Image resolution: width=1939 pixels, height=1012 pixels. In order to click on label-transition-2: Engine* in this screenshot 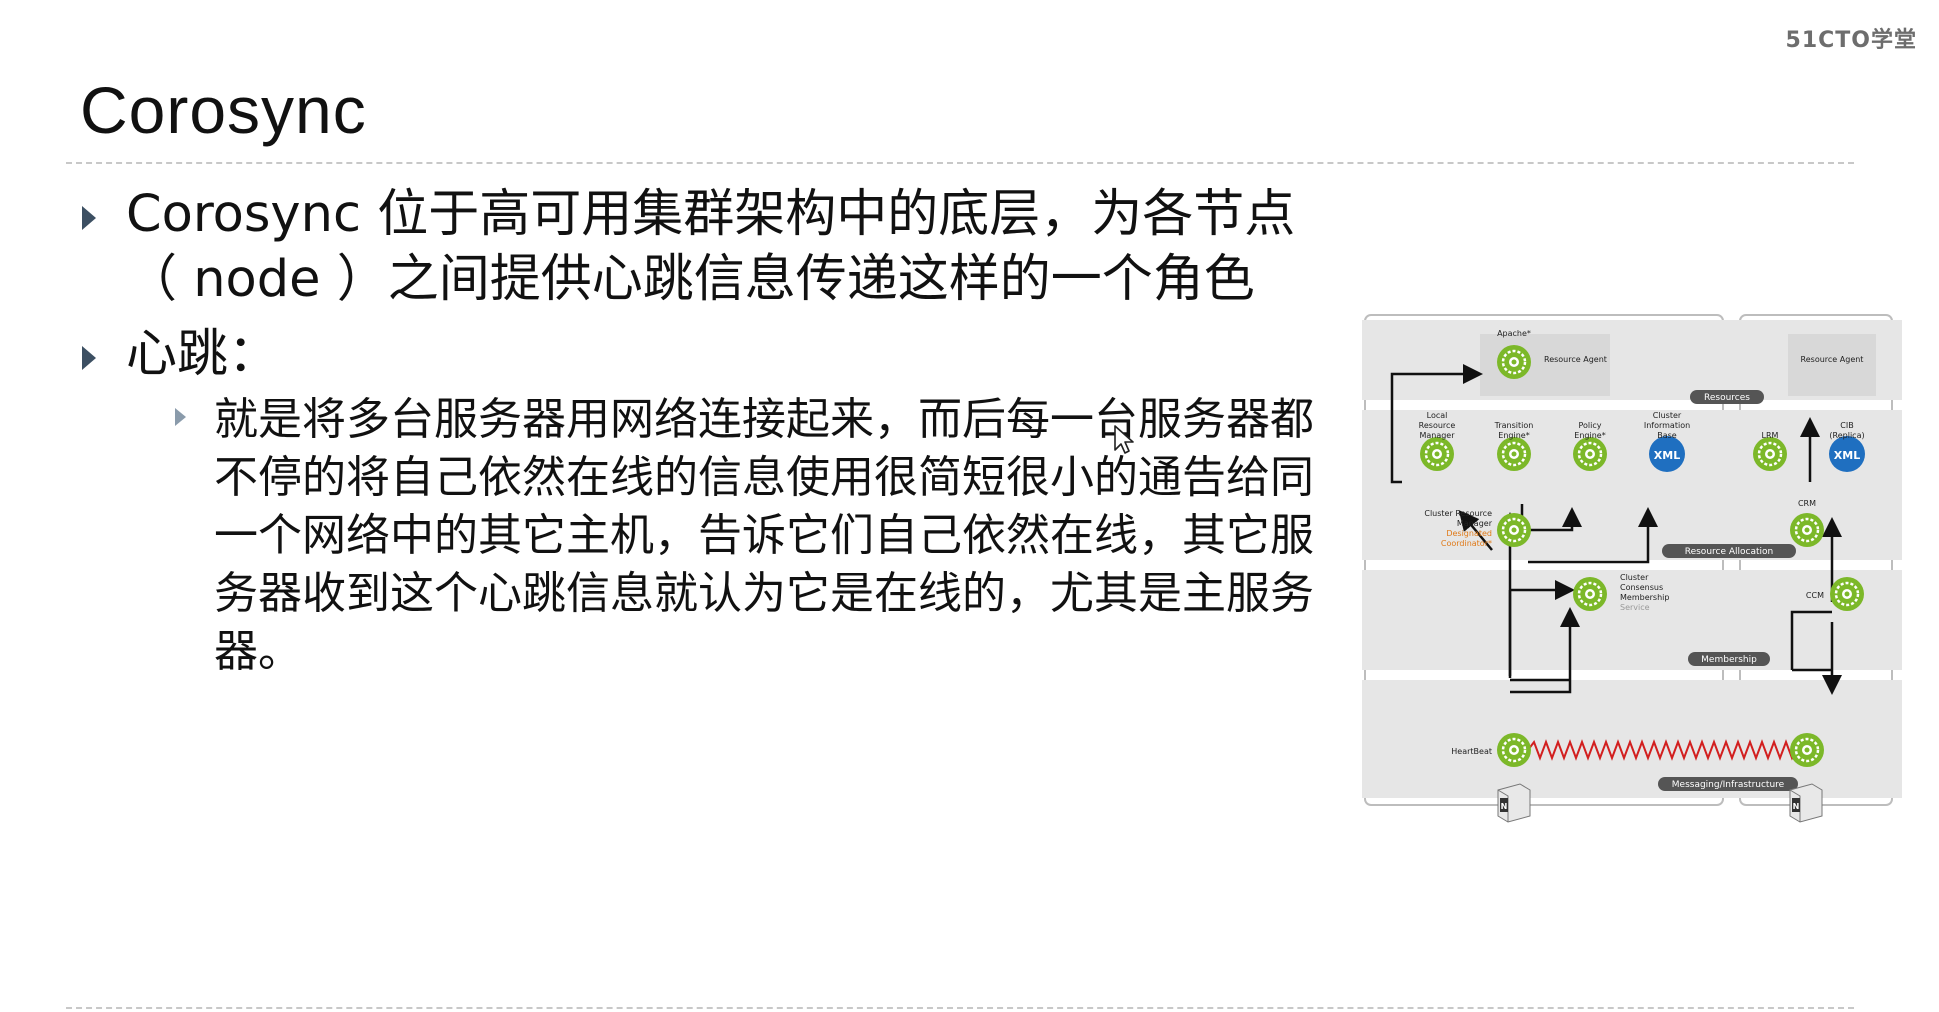, I will do `click(1513, 435)`.